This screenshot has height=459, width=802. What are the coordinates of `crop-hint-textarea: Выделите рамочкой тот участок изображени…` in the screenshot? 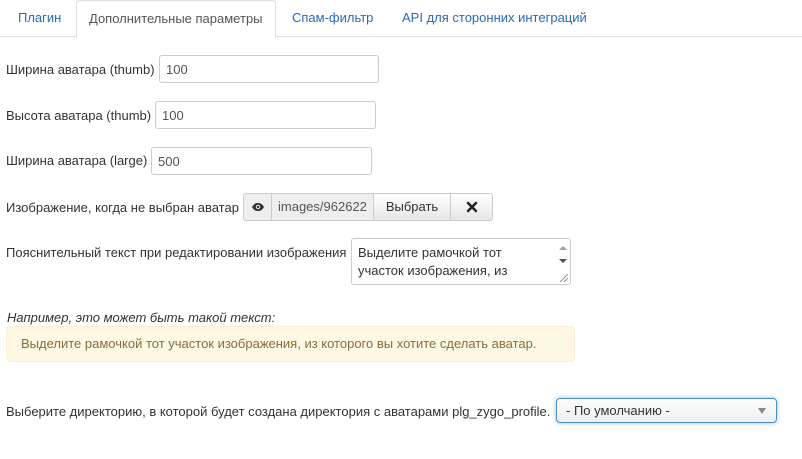 It's located at (461, 261).